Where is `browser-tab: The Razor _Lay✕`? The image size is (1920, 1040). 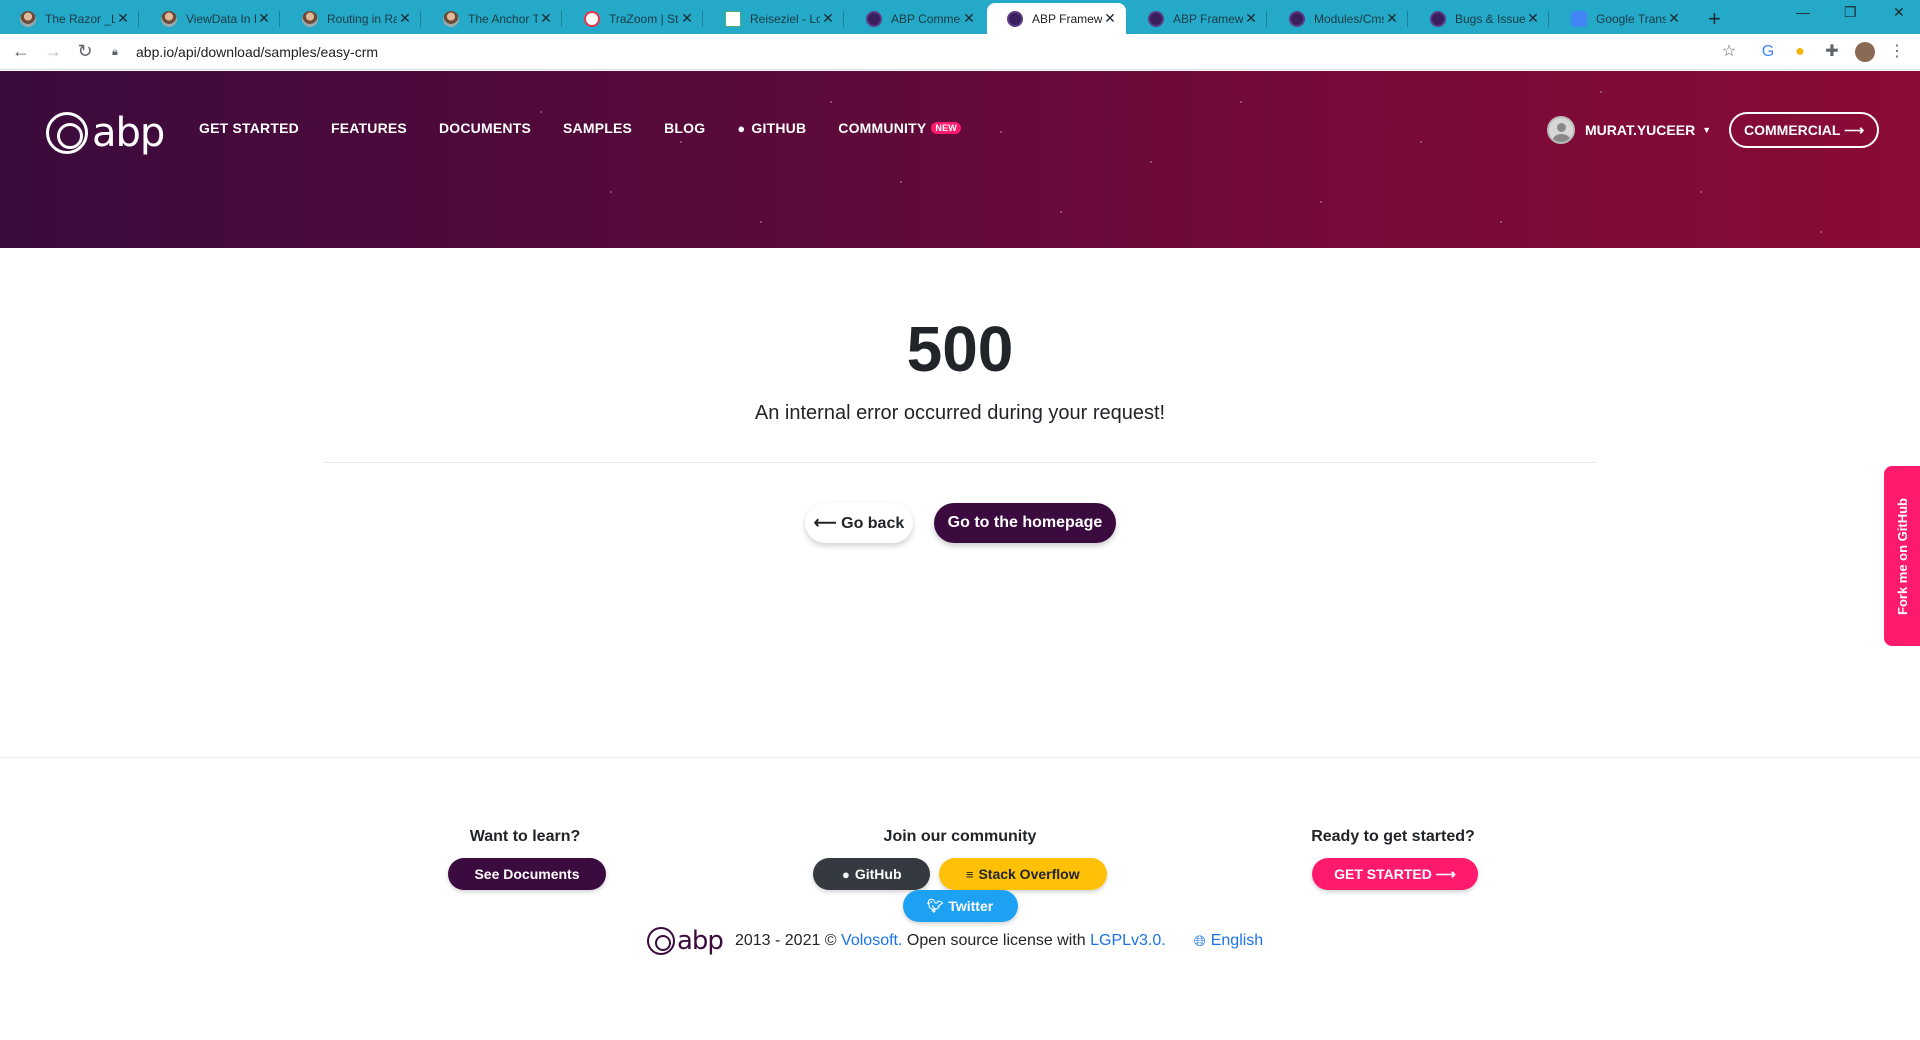 browser-tab: The Razor _Lay✕ is located at coordinates (69, 18).